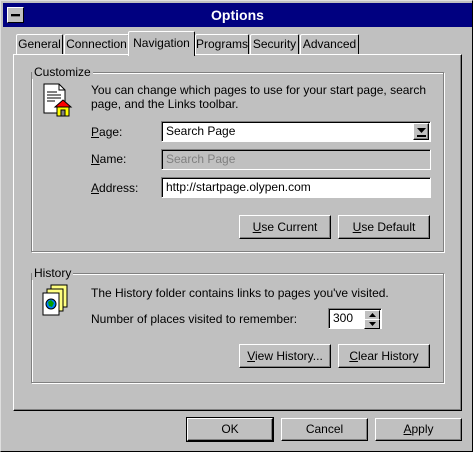 The height and width of the screenshot is (452, 473). Describe the element at coordinates (357, 227) in the screenshot. I see `use-default-mnemonic: U` at that location.